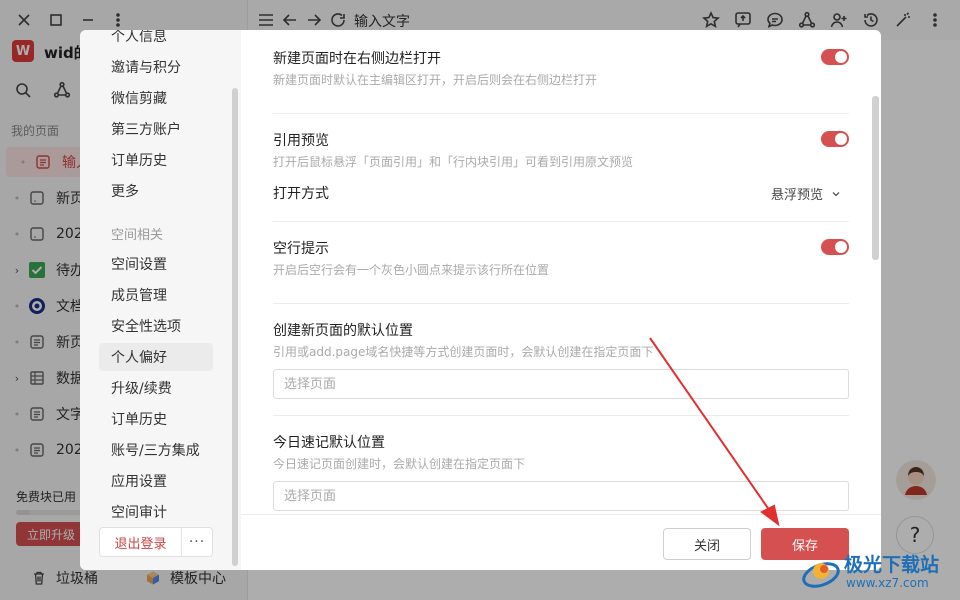 The width and height of the screenshot is (960, 600). What do you see at coordinates (156, 512) in the screenshot?
I see `nav-item-audit: 空间审计` at bounding box center [156, 512].